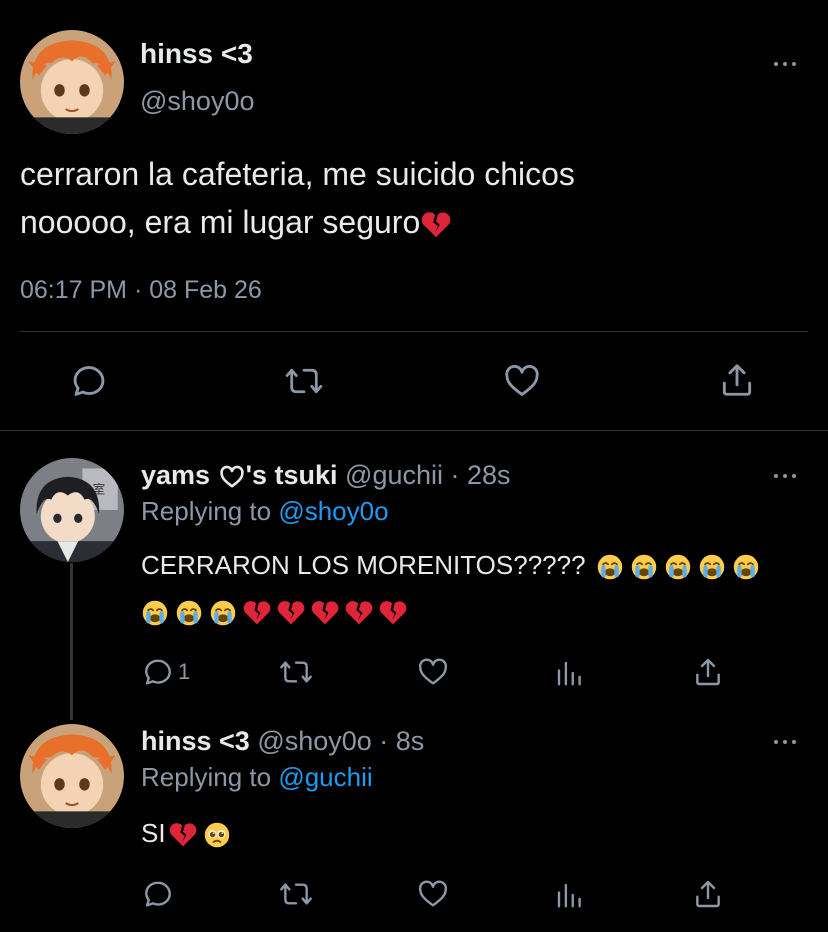  I want to click on replying-to: Replying to @shoy0o, so click(265, 511).